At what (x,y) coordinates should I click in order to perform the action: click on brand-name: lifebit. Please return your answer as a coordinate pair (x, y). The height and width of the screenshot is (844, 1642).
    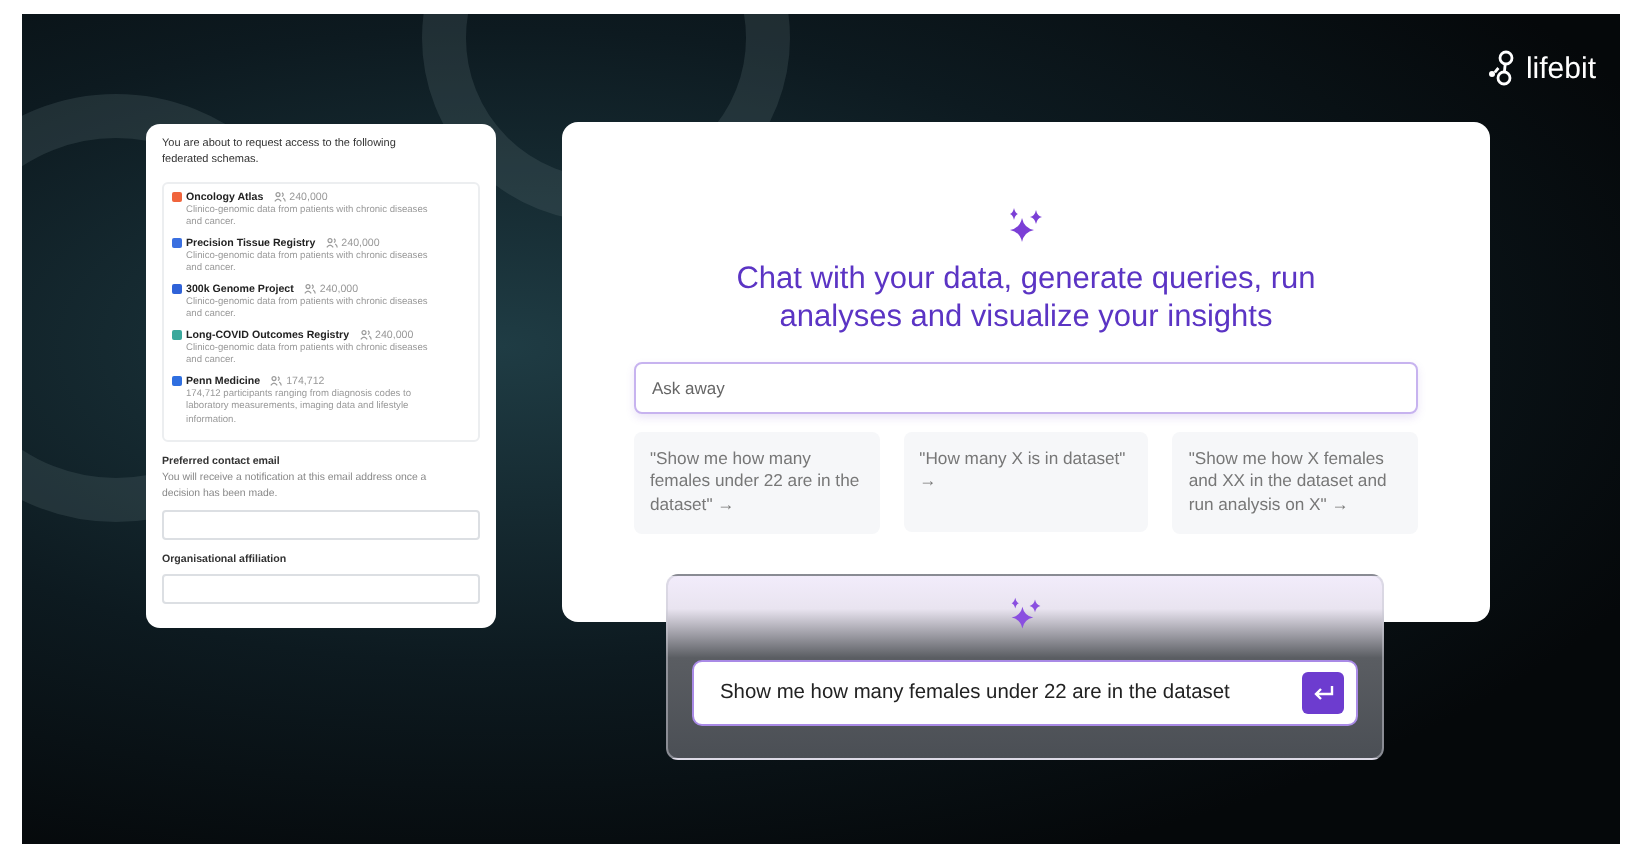
    Looking at the image, I should click on (1560, 68).